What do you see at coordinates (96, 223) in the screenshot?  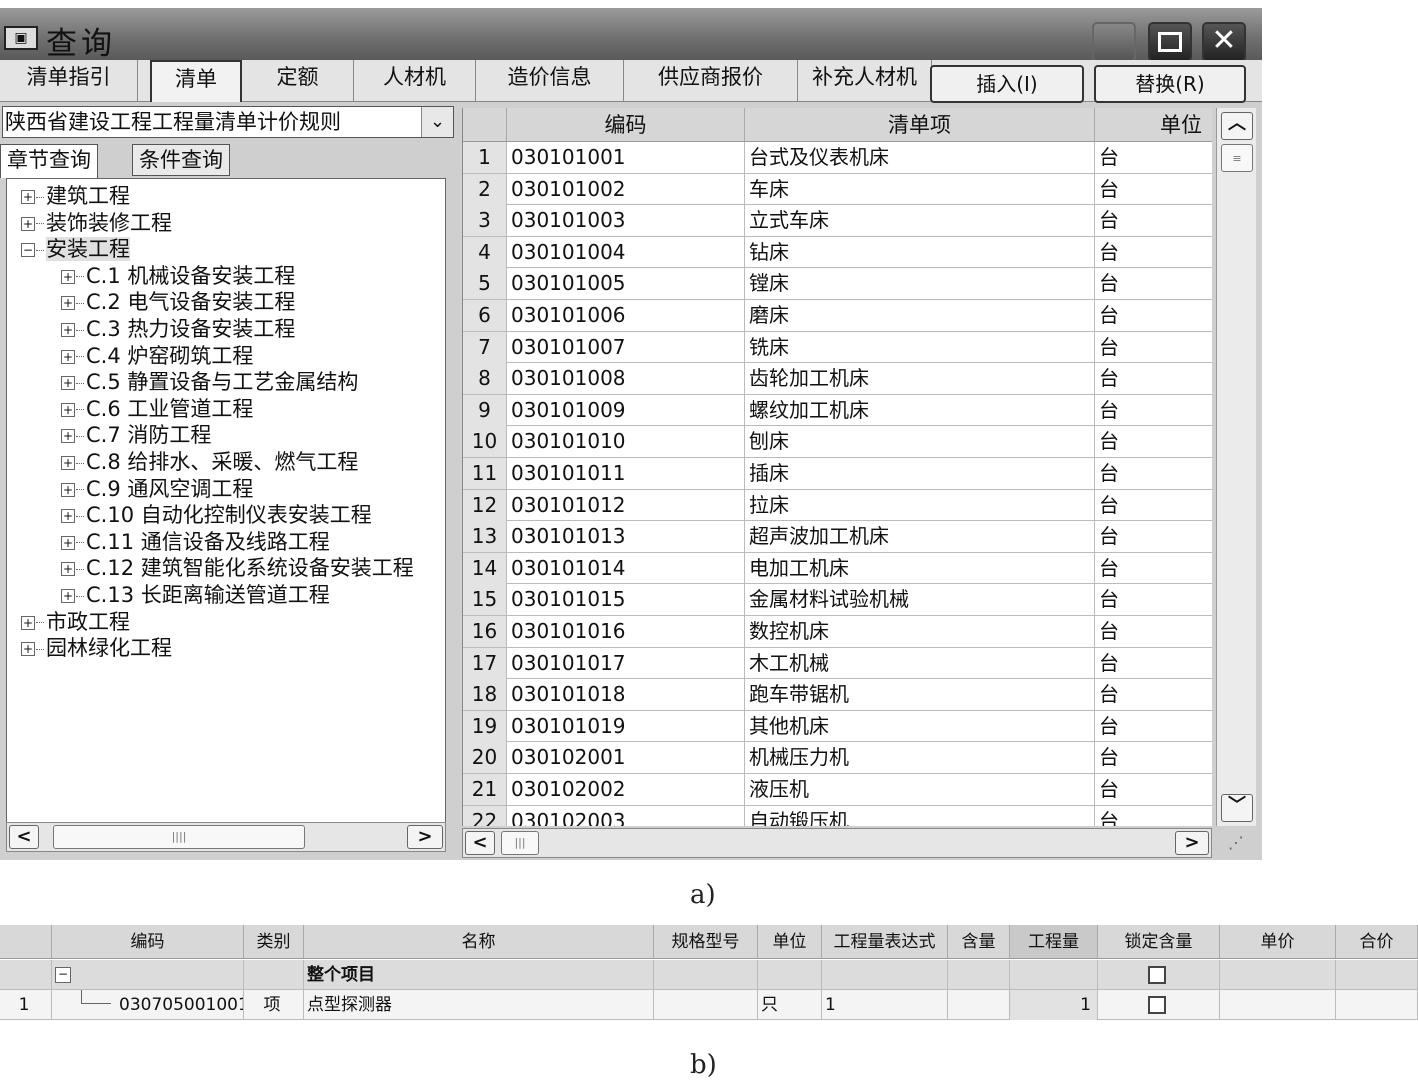 I see `tree-node: + 装饰装修工程` at bounding box center [96, 223].